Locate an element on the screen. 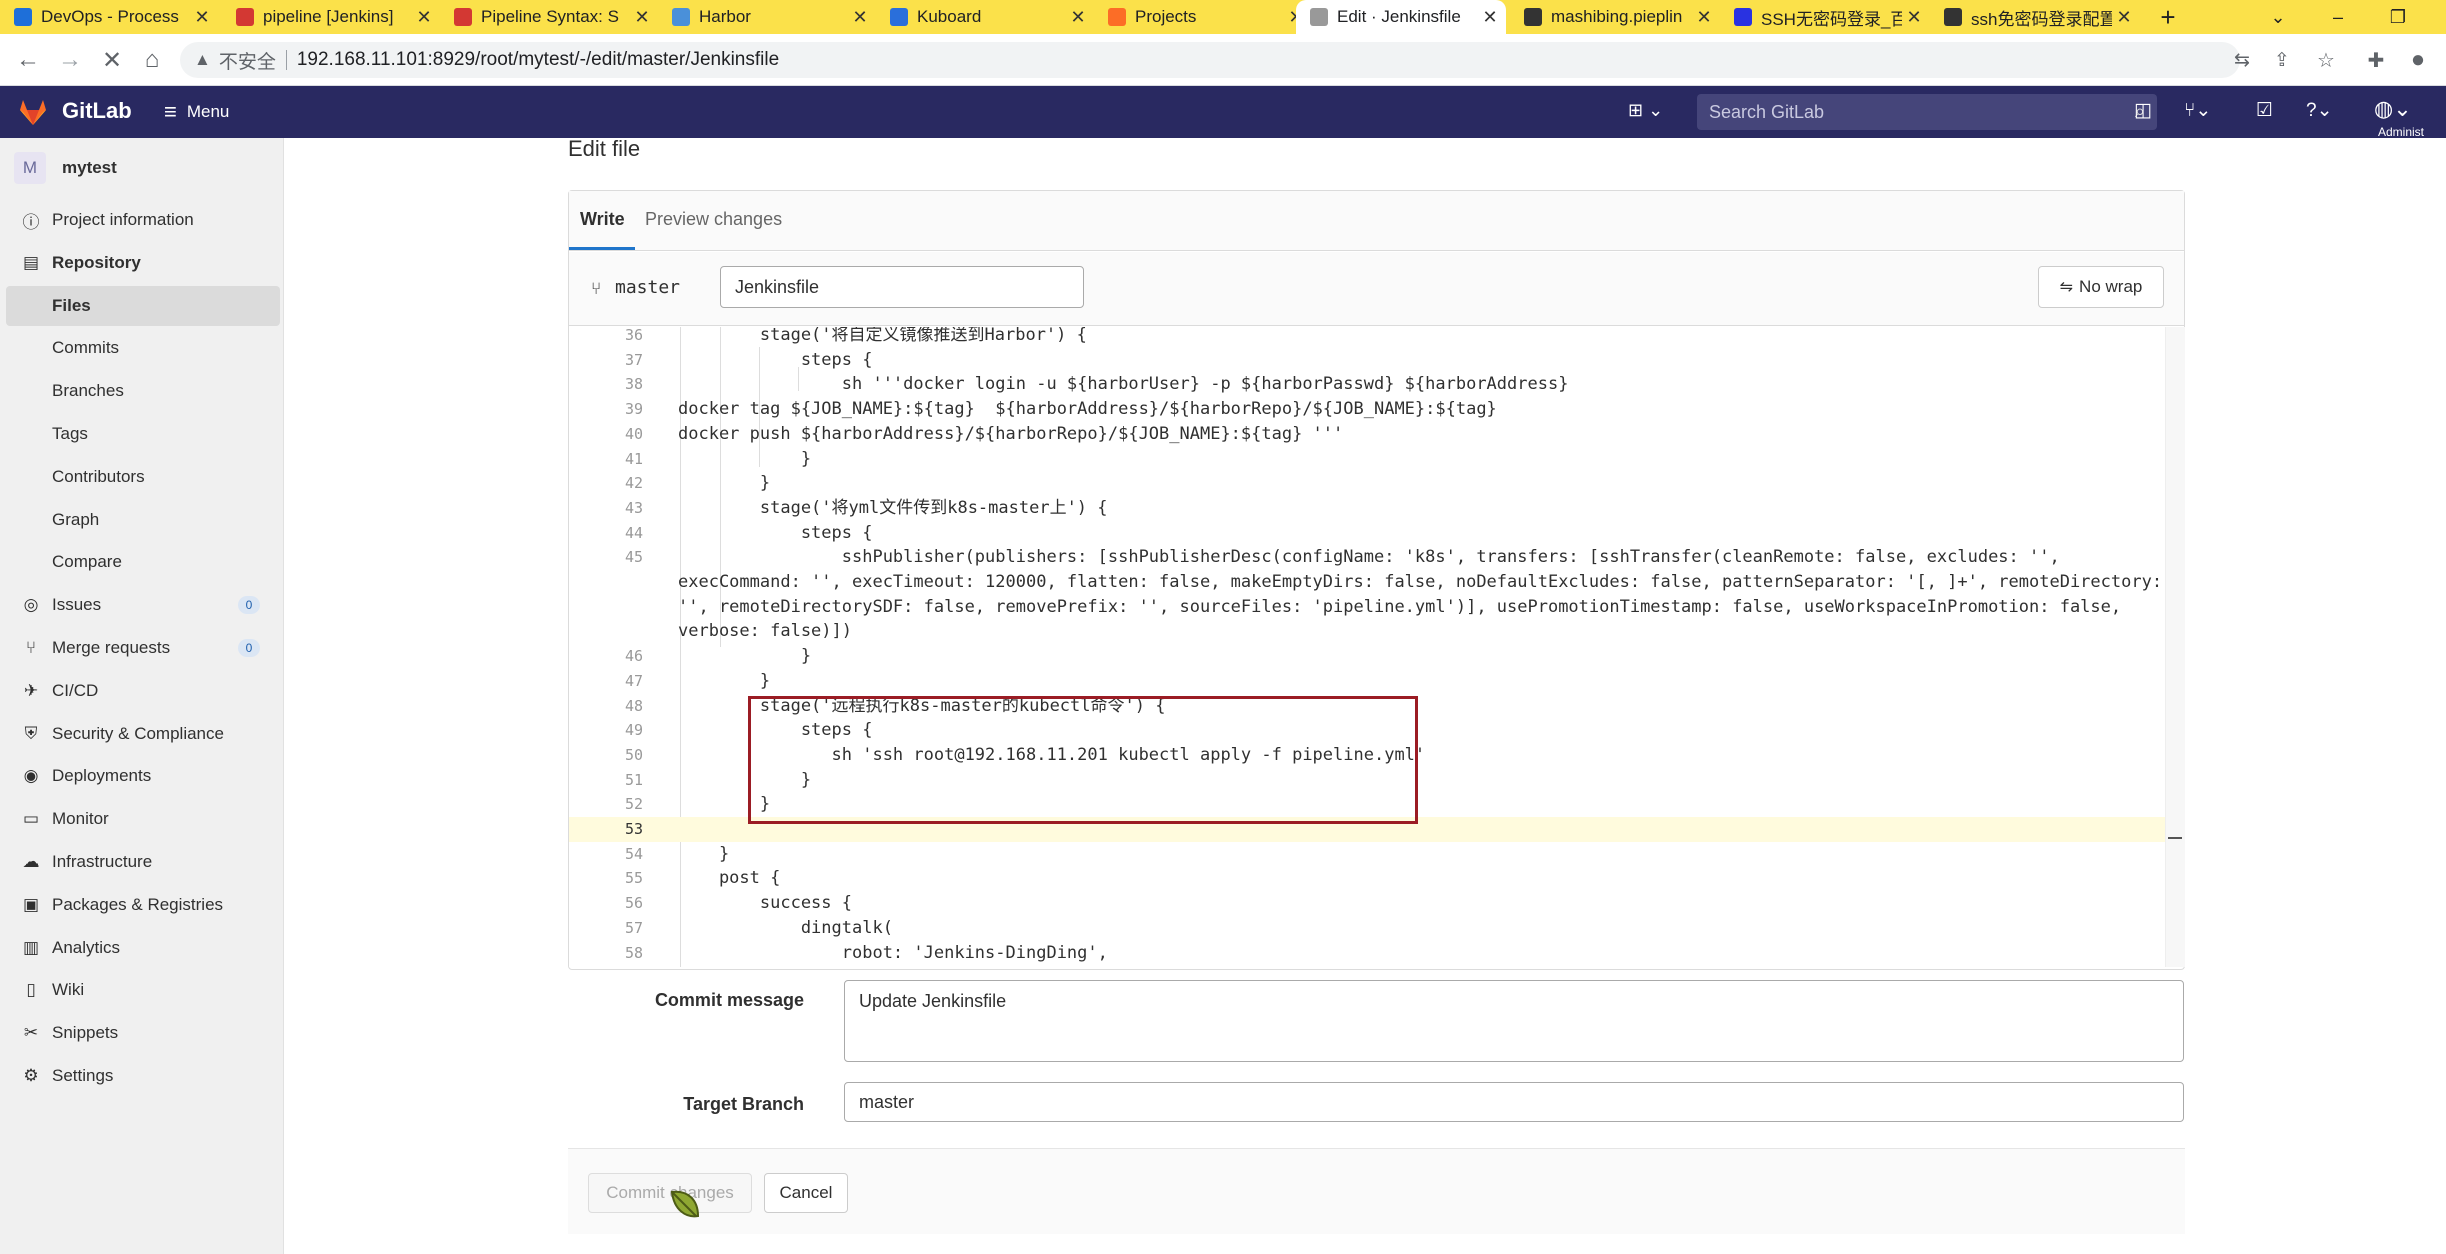 The height and width of the screenshot is (1254, 2446). minimize-icon: – is located at coordinates (2338, 17).